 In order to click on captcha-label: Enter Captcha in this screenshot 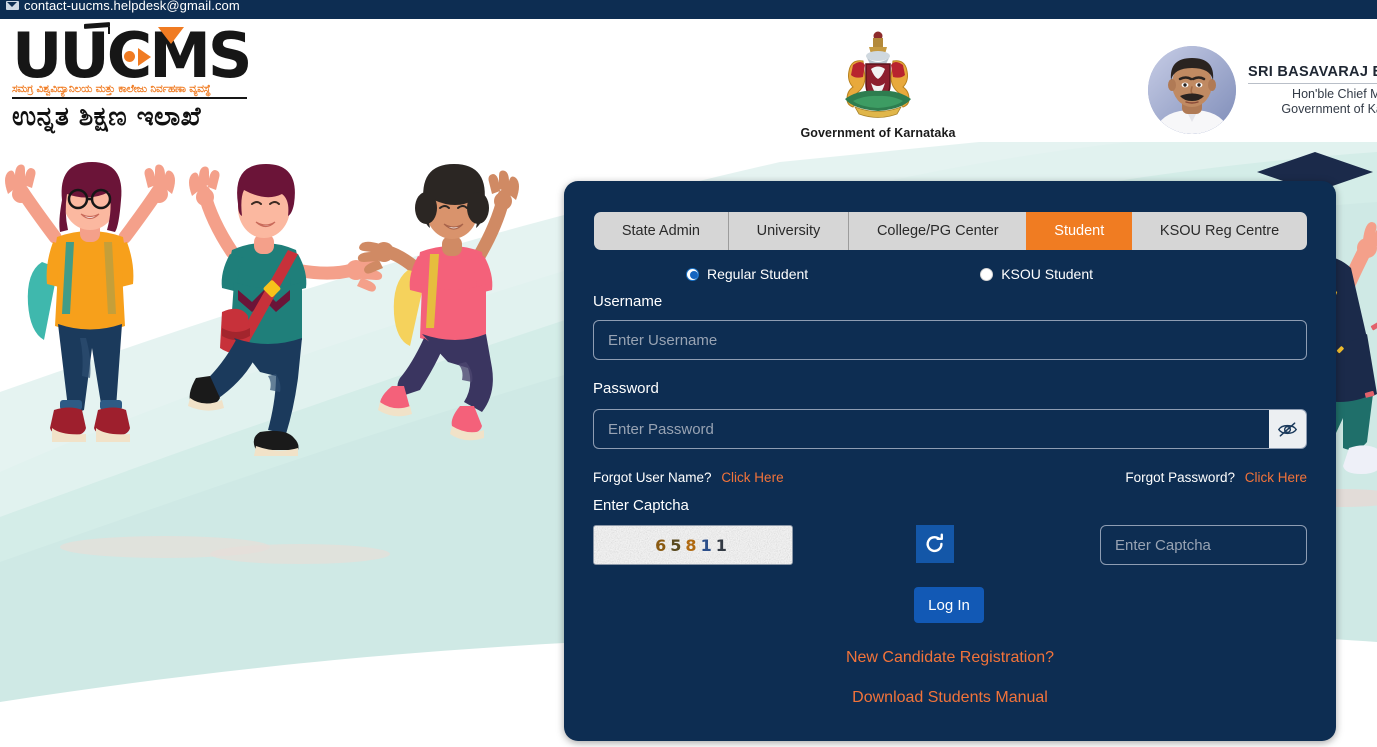, I will do `click(641, 505)`.